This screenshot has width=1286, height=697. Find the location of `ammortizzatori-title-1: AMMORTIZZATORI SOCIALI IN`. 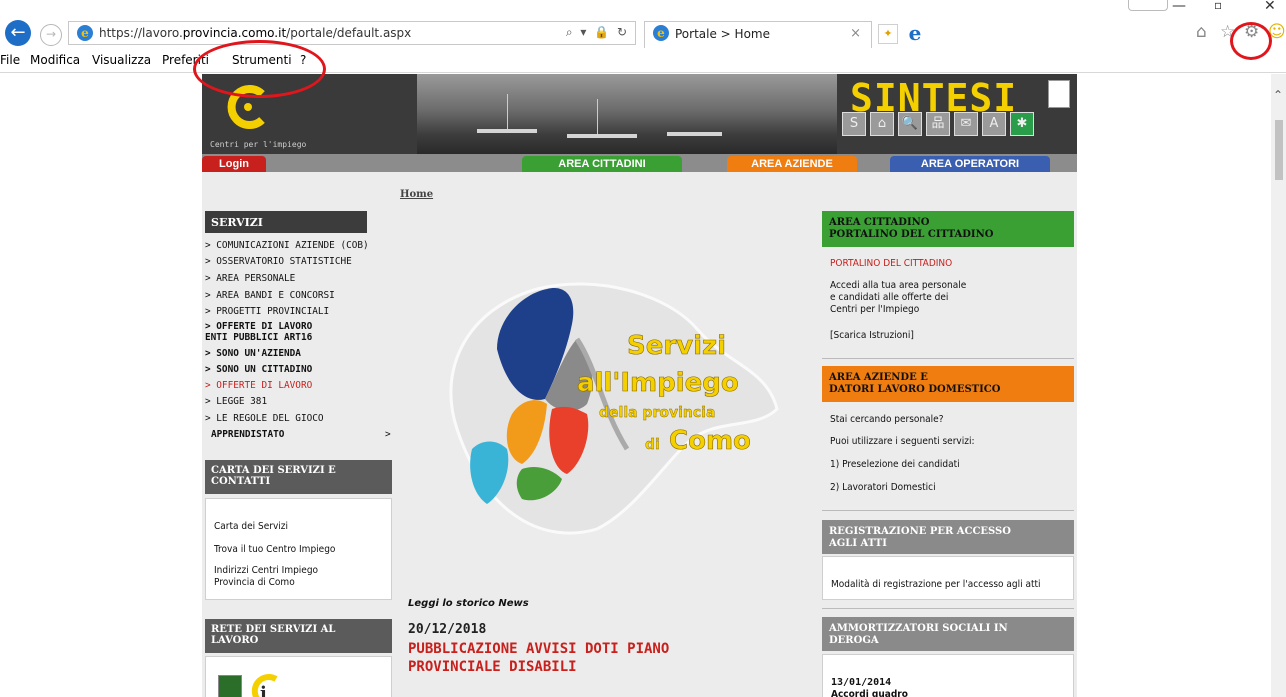

ammortizzatori-title-1: AMMORTIZZATORI SOCIALI IN is located at coordinates (918, 628).